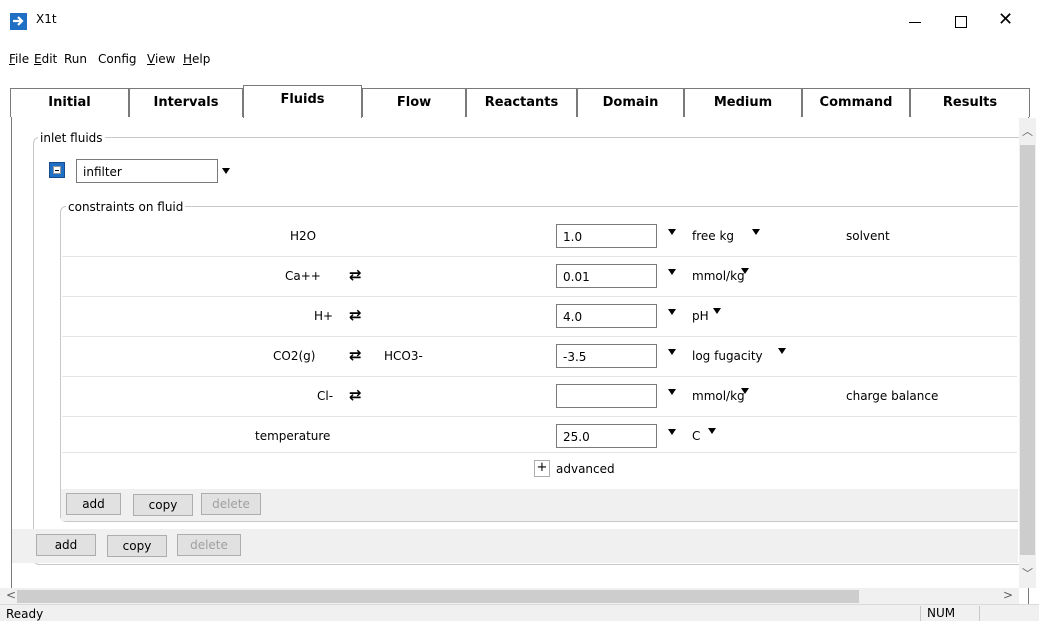  I want to click on tab-reactants: Reactants, so click(521, 102).